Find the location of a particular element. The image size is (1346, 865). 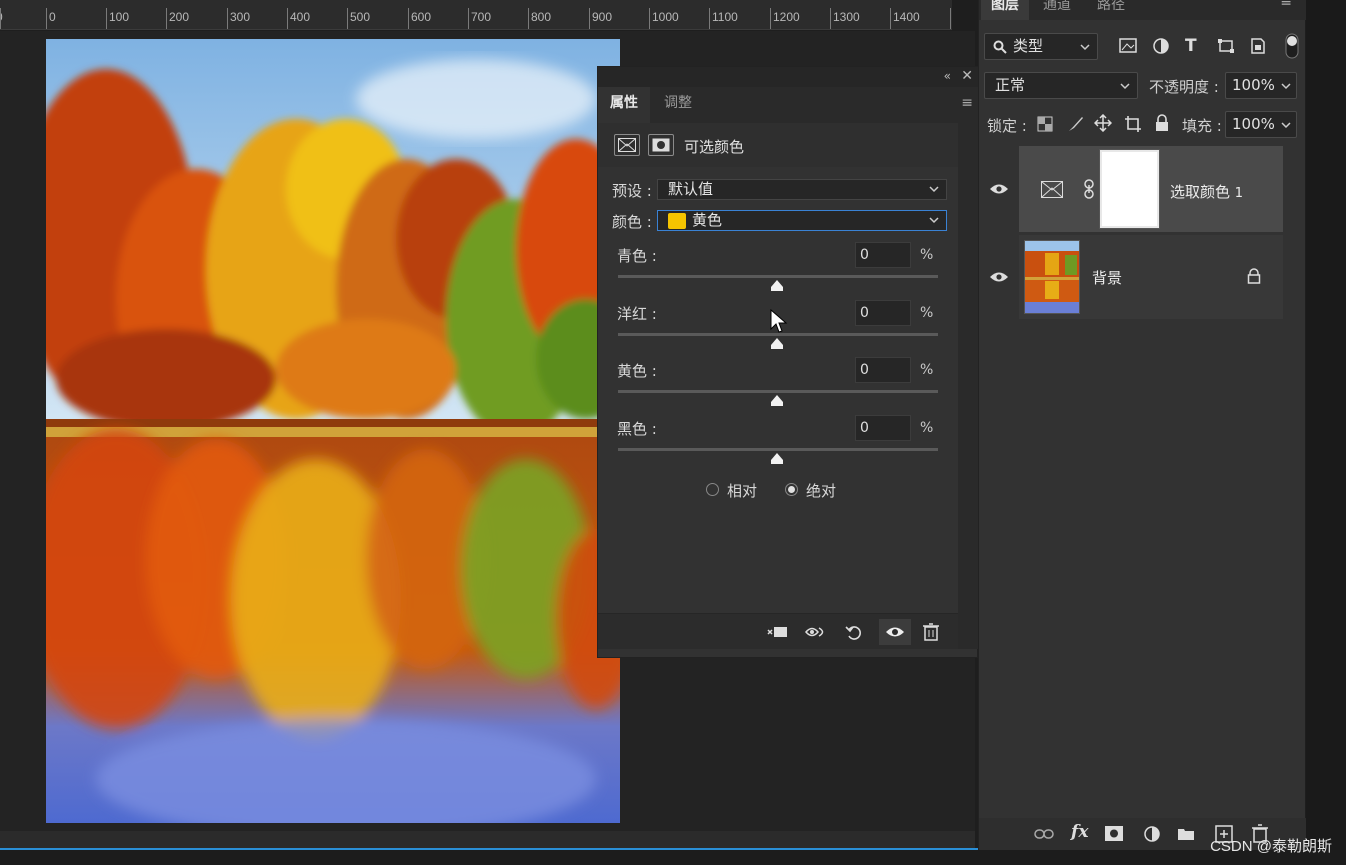

ruler-label: 1000 is located at coordinates (665, 17).